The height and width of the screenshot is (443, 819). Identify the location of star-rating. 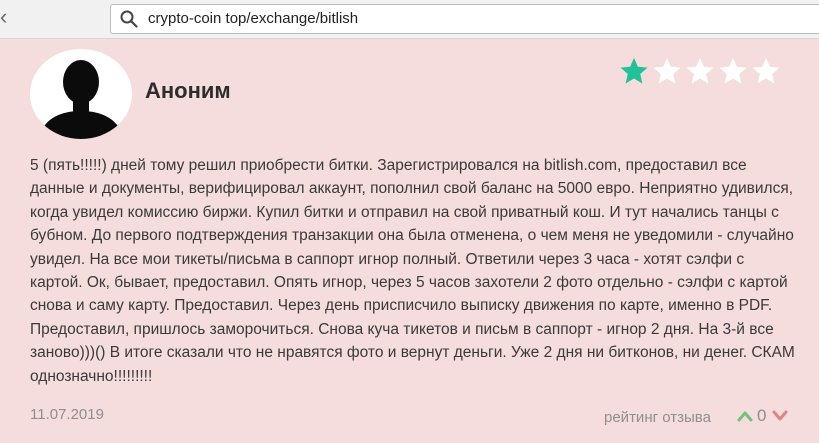
(699, 72).